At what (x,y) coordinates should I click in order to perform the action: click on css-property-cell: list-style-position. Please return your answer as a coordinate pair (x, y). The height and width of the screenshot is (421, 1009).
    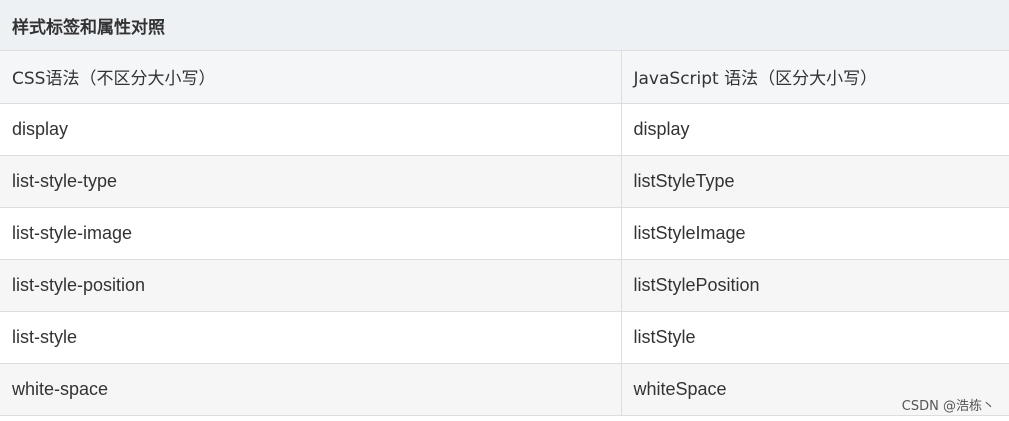
    Looking at the image, I should click on (310, 285).